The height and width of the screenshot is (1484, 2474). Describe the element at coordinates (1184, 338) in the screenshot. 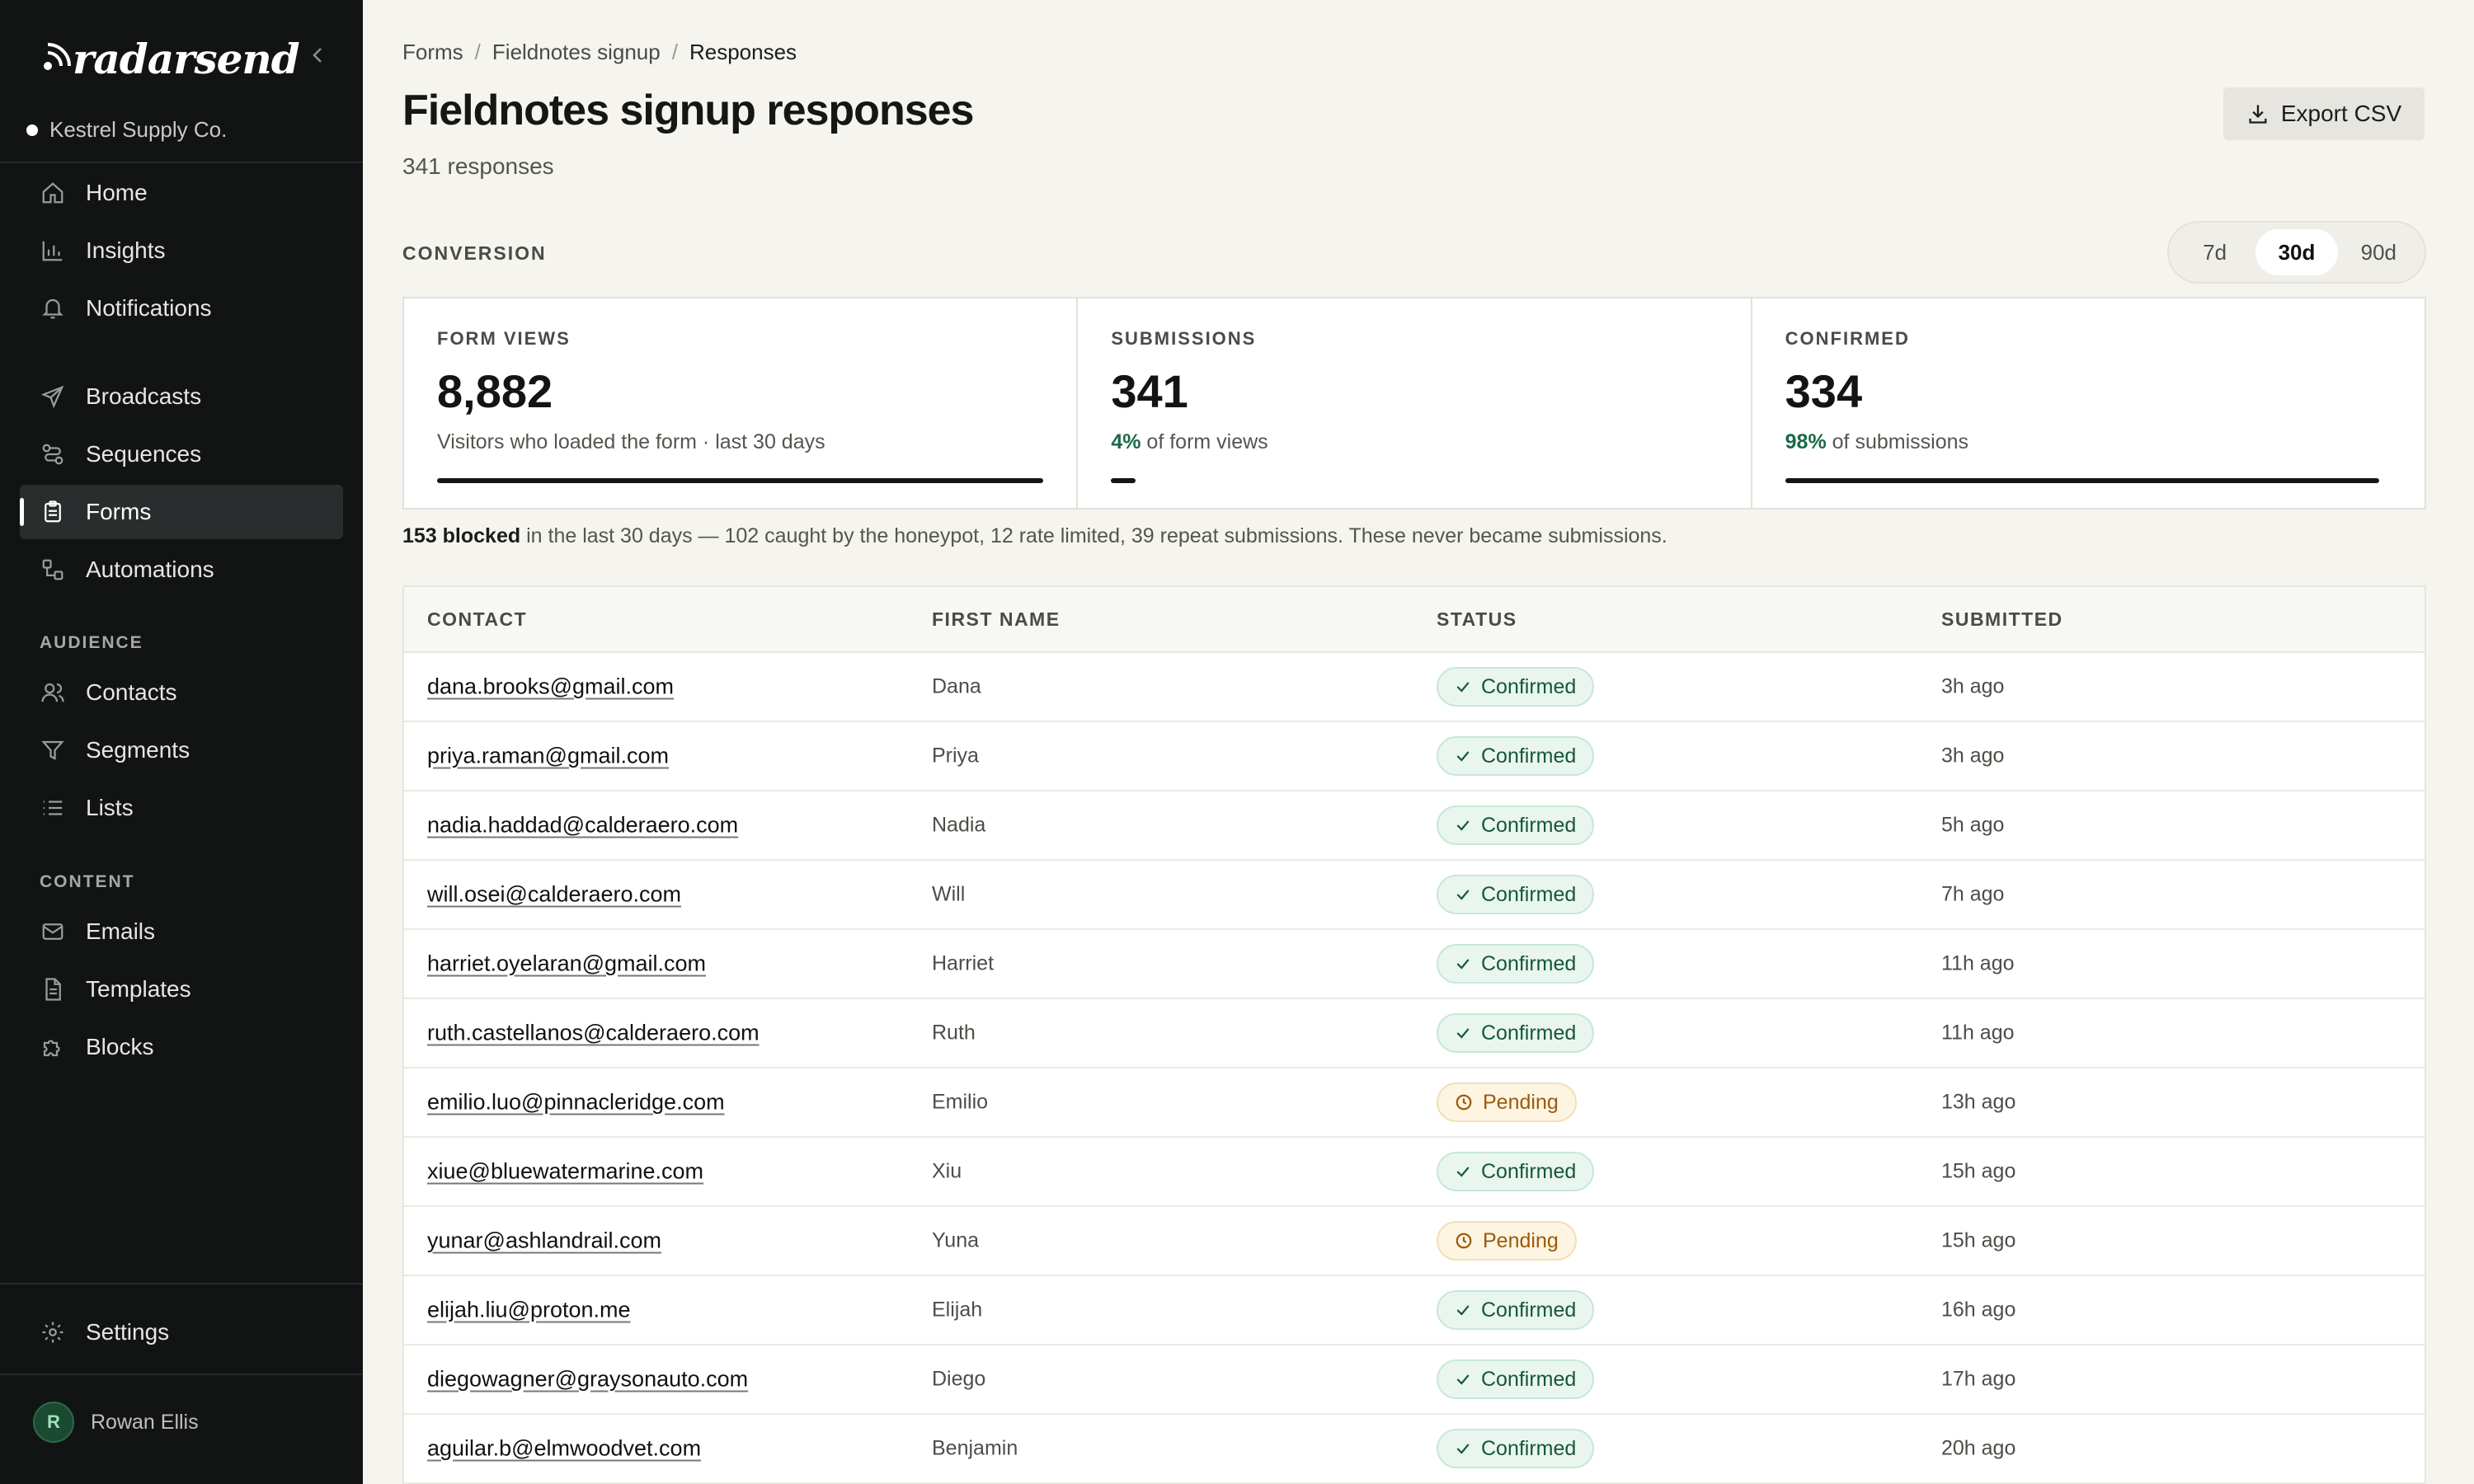

I see `stat-label: SUBMISSIONS` at that location.